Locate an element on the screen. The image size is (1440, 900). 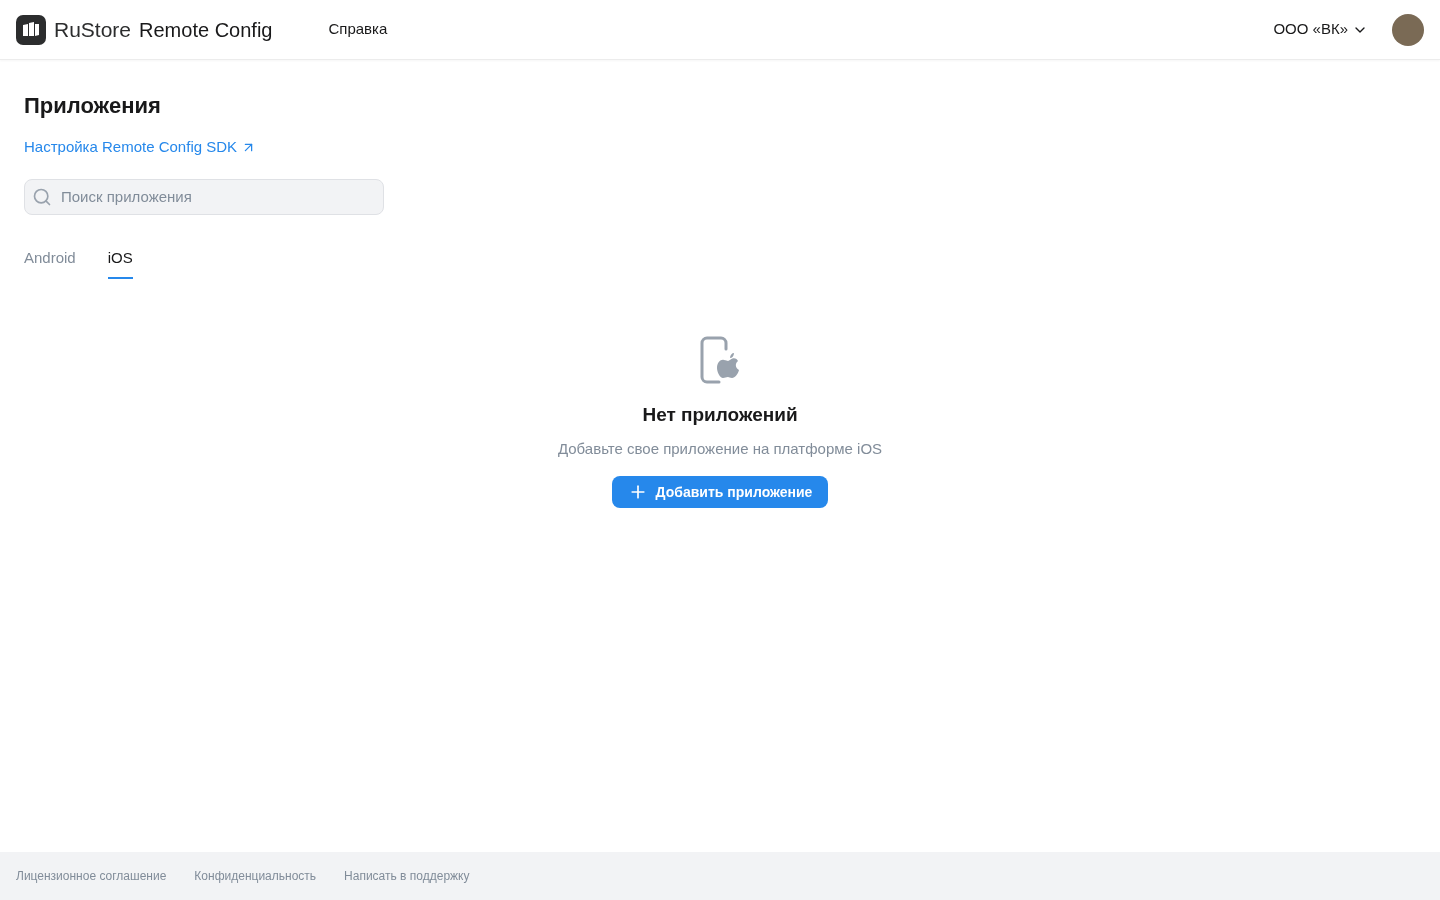
logo-icon is located at coordinates (31, 29).